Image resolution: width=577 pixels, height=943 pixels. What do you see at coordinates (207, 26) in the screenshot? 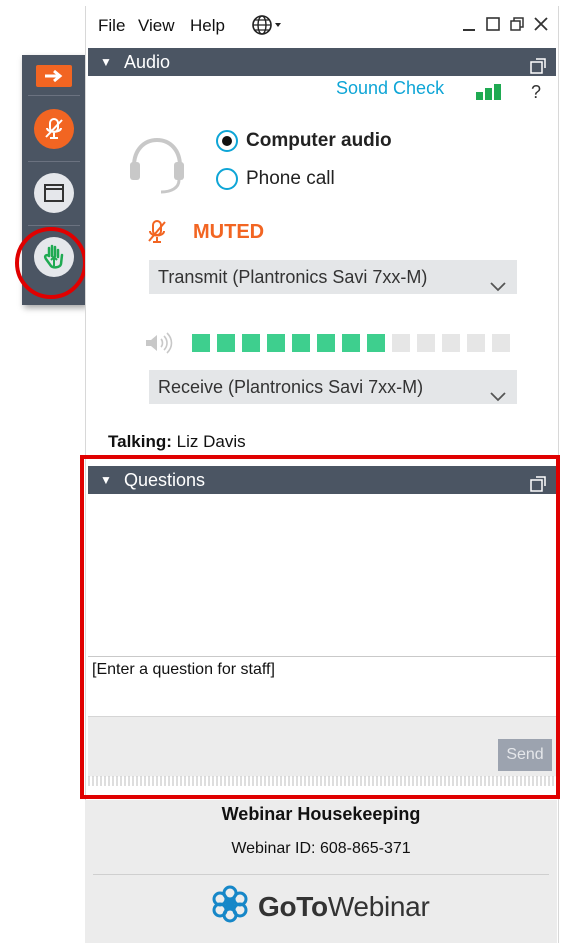
I see `menu-help: Help` at bounding box center [207, 26].